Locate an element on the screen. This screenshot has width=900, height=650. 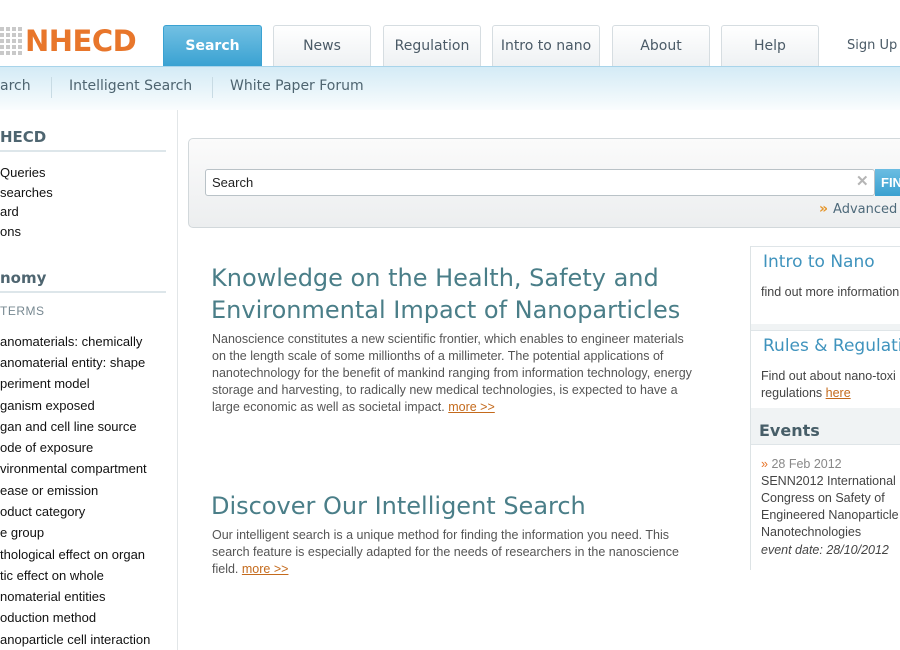
sidebar-section-title: HECD is located at coordinates (83, 140).